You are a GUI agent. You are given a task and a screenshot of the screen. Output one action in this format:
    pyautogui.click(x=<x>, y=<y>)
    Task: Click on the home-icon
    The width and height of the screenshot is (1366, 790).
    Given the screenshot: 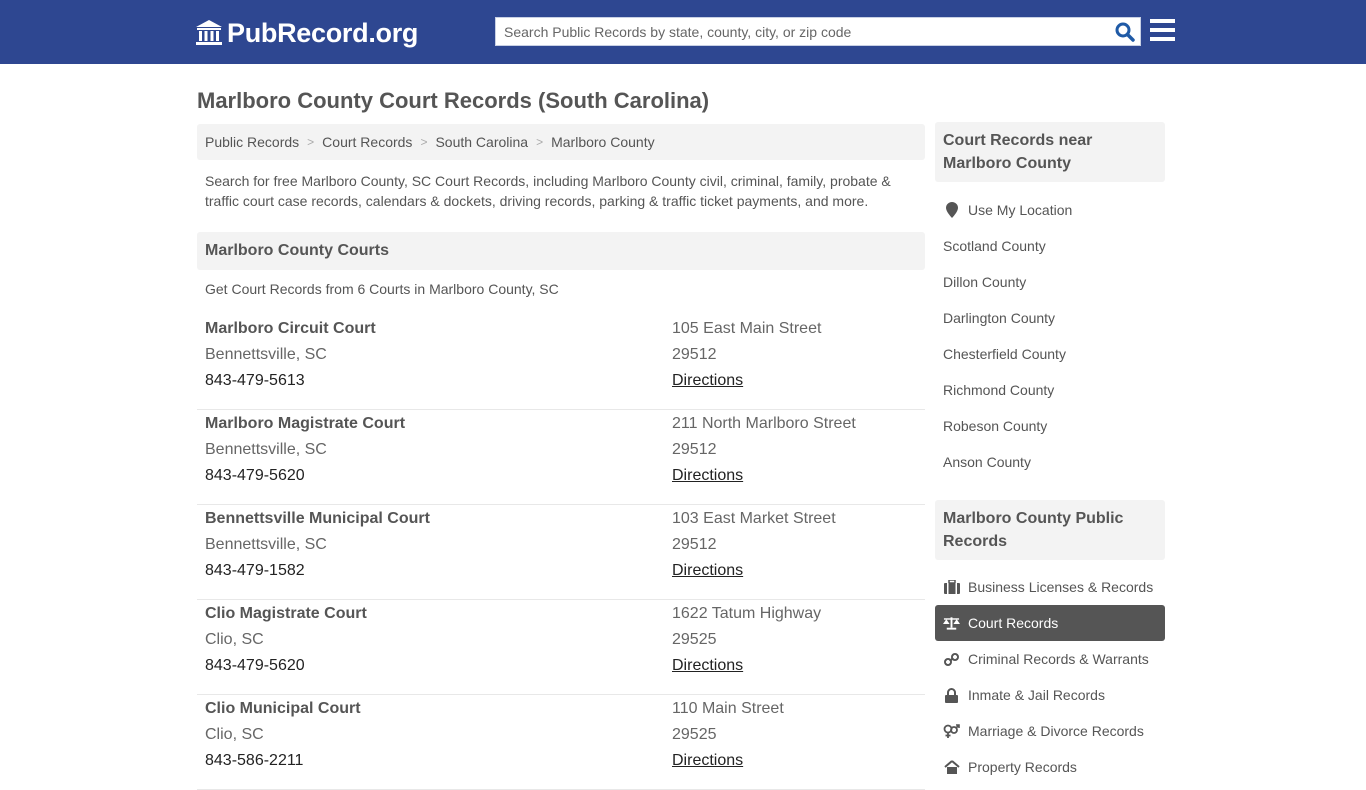 What is the action you would take?
    pyautogui.click(x=951, y=767)
    